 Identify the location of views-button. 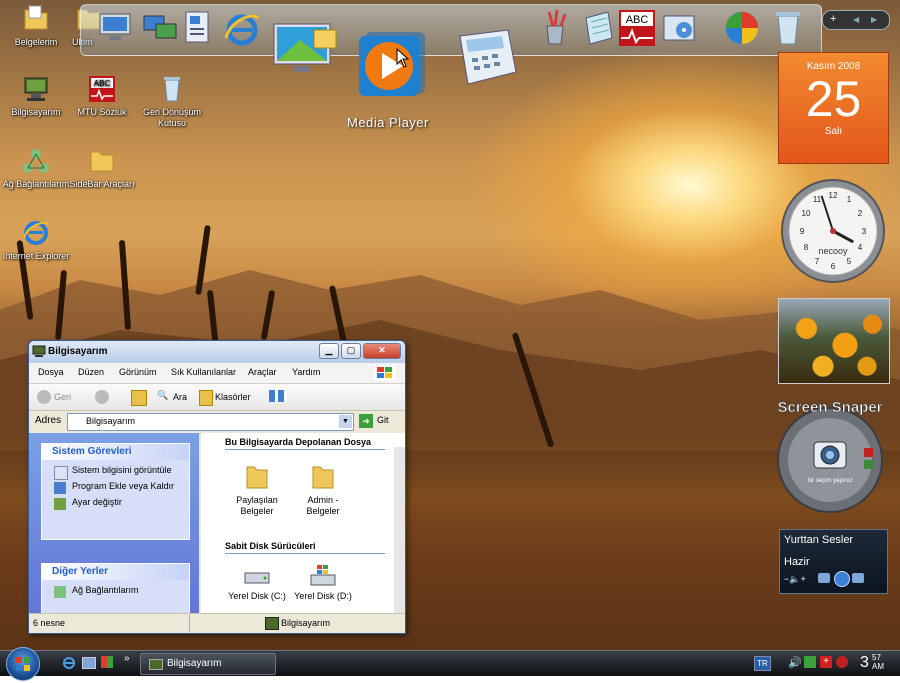
(278, 396).